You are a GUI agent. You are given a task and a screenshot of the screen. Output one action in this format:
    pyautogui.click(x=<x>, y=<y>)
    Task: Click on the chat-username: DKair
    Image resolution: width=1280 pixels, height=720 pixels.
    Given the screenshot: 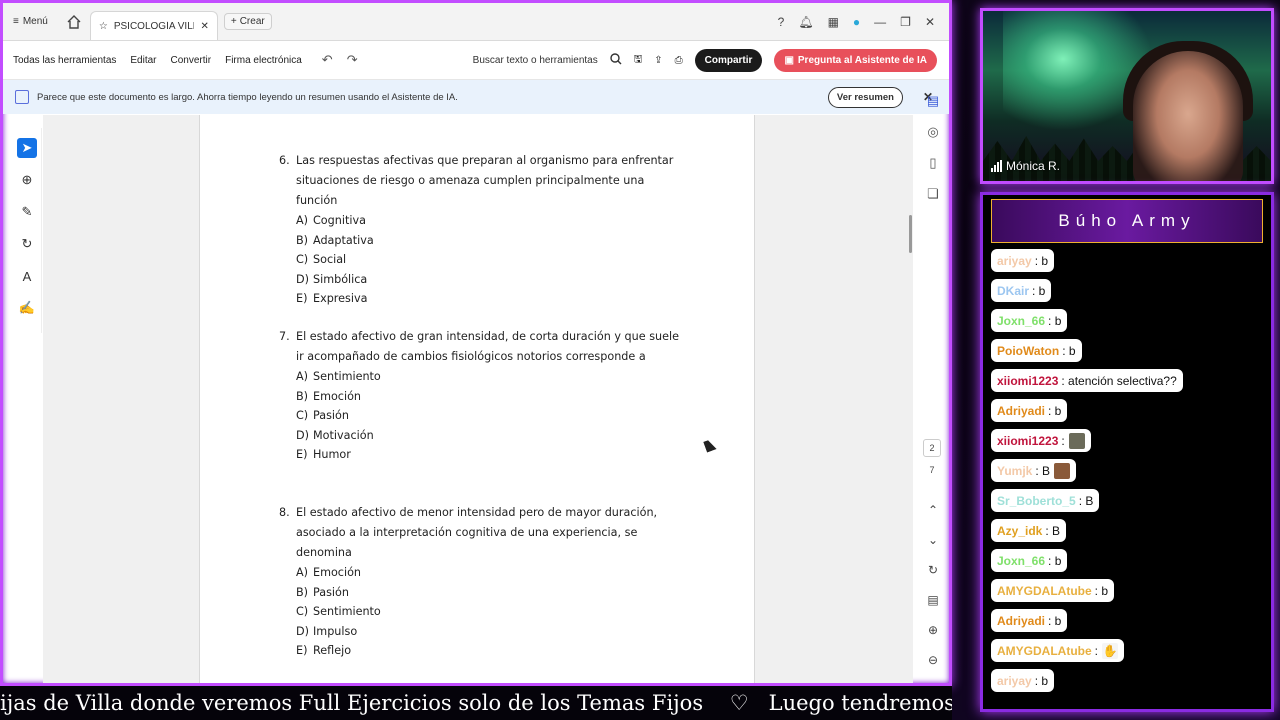 What is the action you would take?
    pyautogui.click(x=1013, y=291)
    